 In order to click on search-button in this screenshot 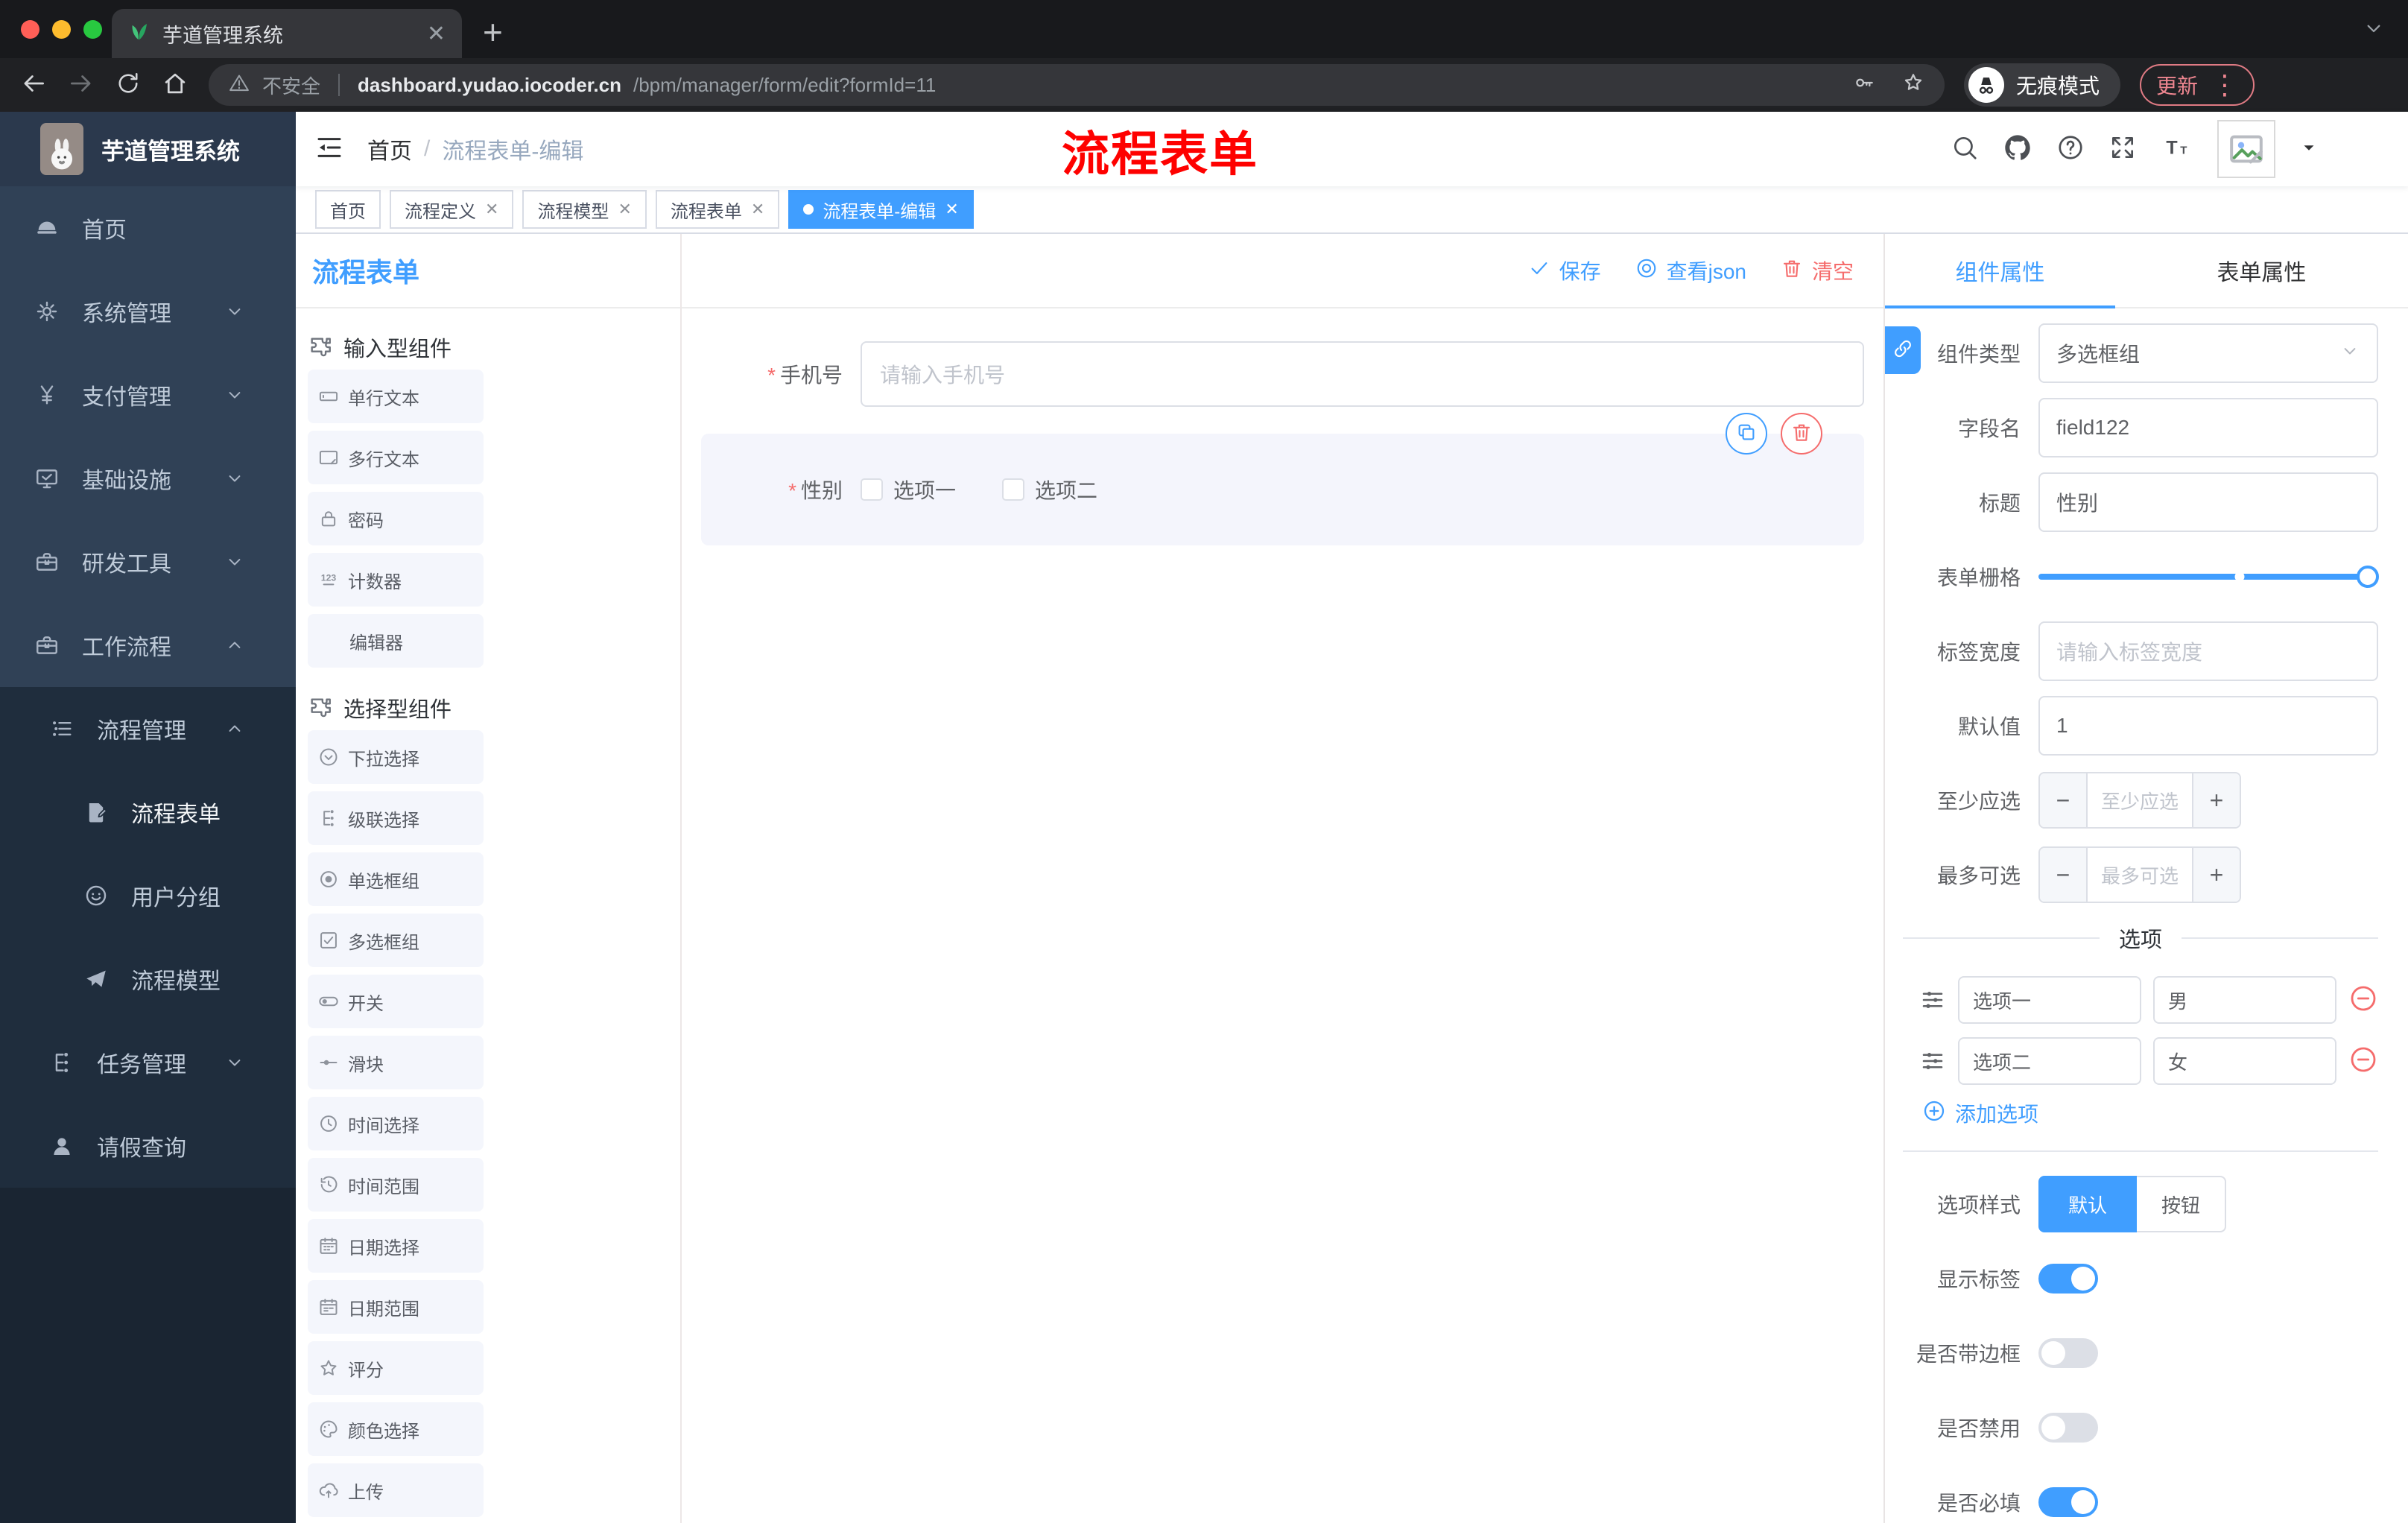, I will do `click(1965, 151)`.